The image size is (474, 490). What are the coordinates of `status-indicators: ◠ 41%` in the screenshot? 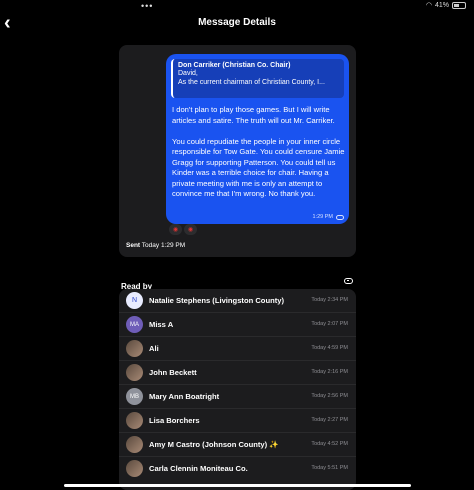 It's located at (446, 5).